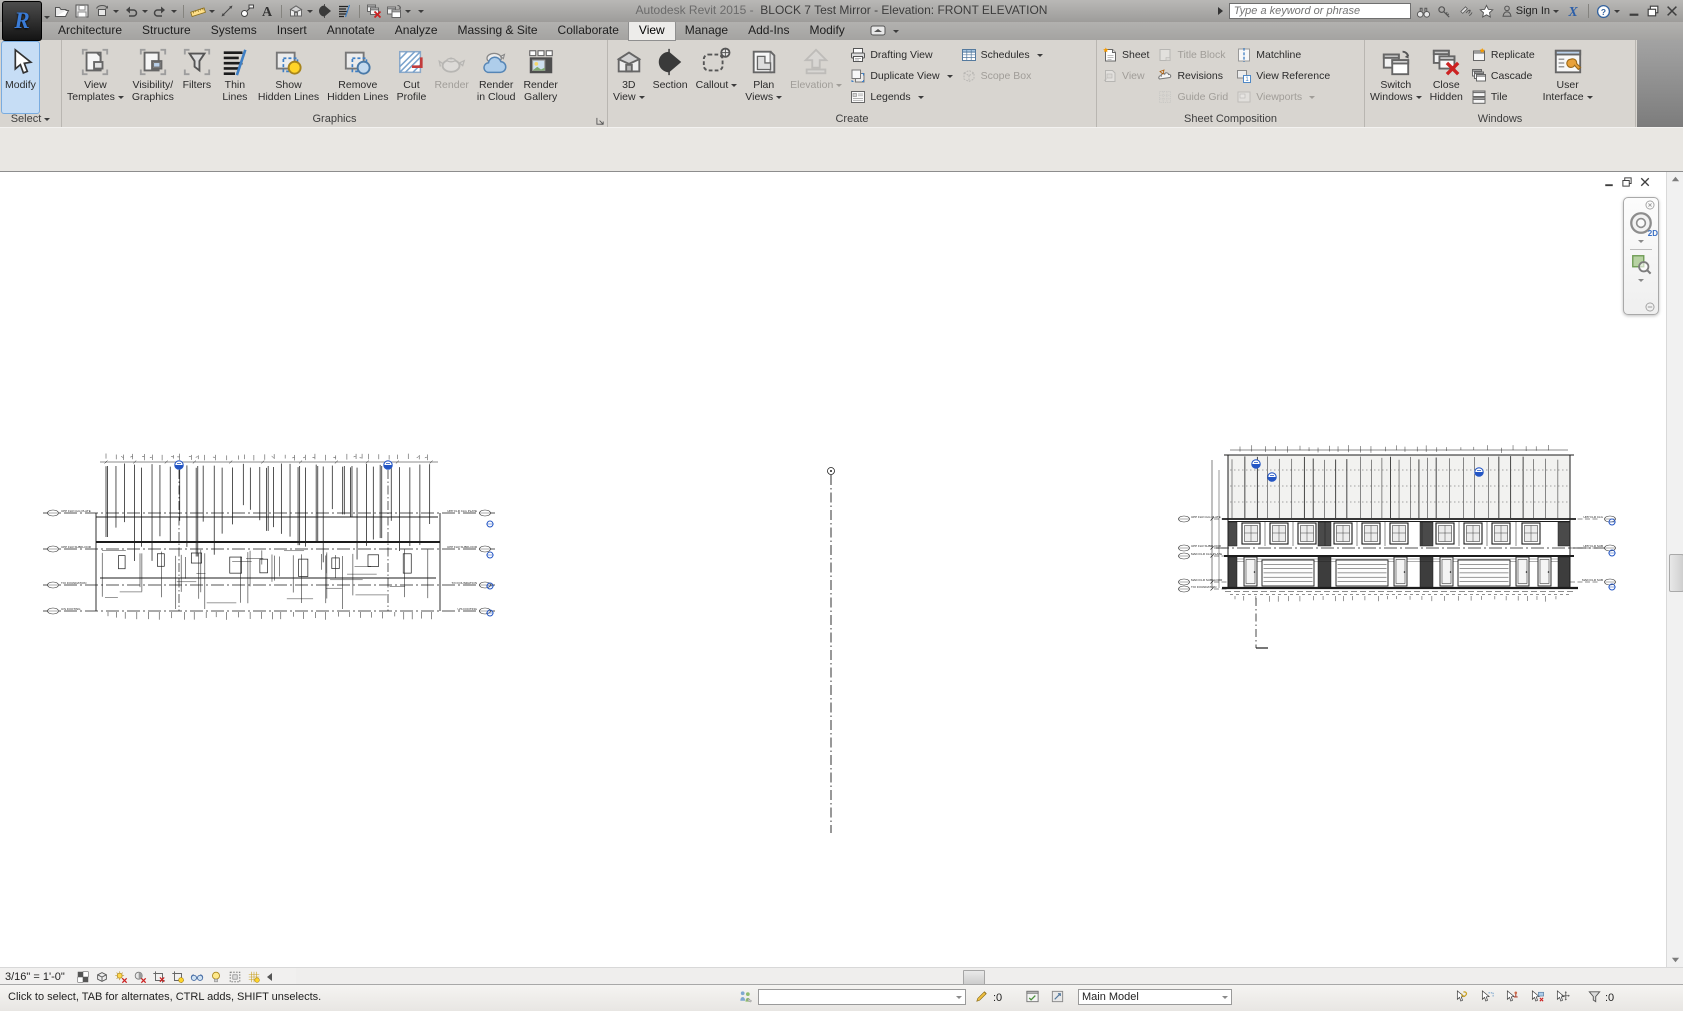 The image size is (1683, 1011). Describe the element at coordinates (651, 30) in the screenshot. I see `tab-view: View` at that location.